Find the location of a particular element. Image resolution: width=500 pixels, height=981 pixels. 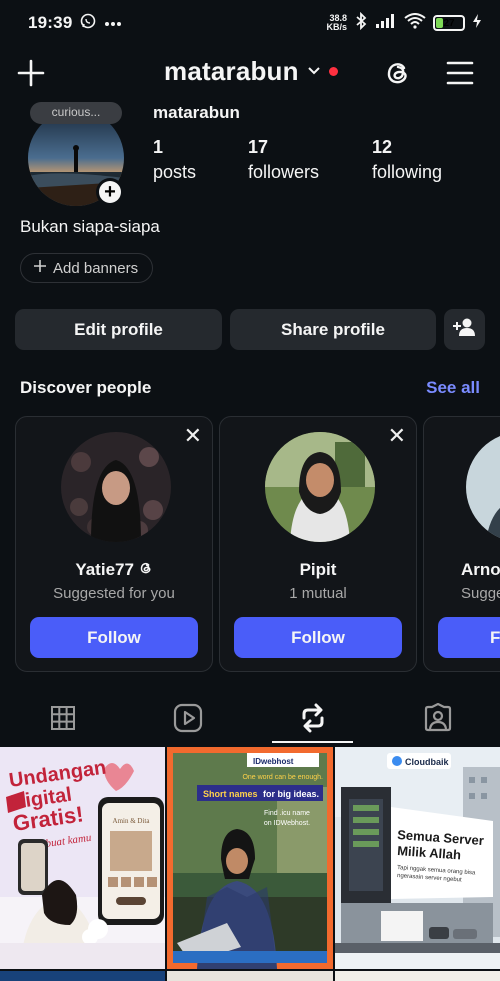

tab-reels is located at coordinates (187, 718).